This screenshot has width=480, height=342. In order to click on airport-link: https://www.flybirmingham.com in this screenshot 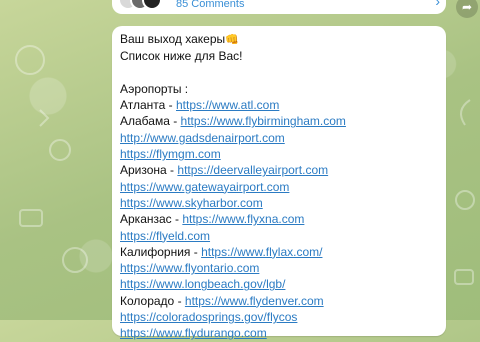, I will do `click(263, 121)`.